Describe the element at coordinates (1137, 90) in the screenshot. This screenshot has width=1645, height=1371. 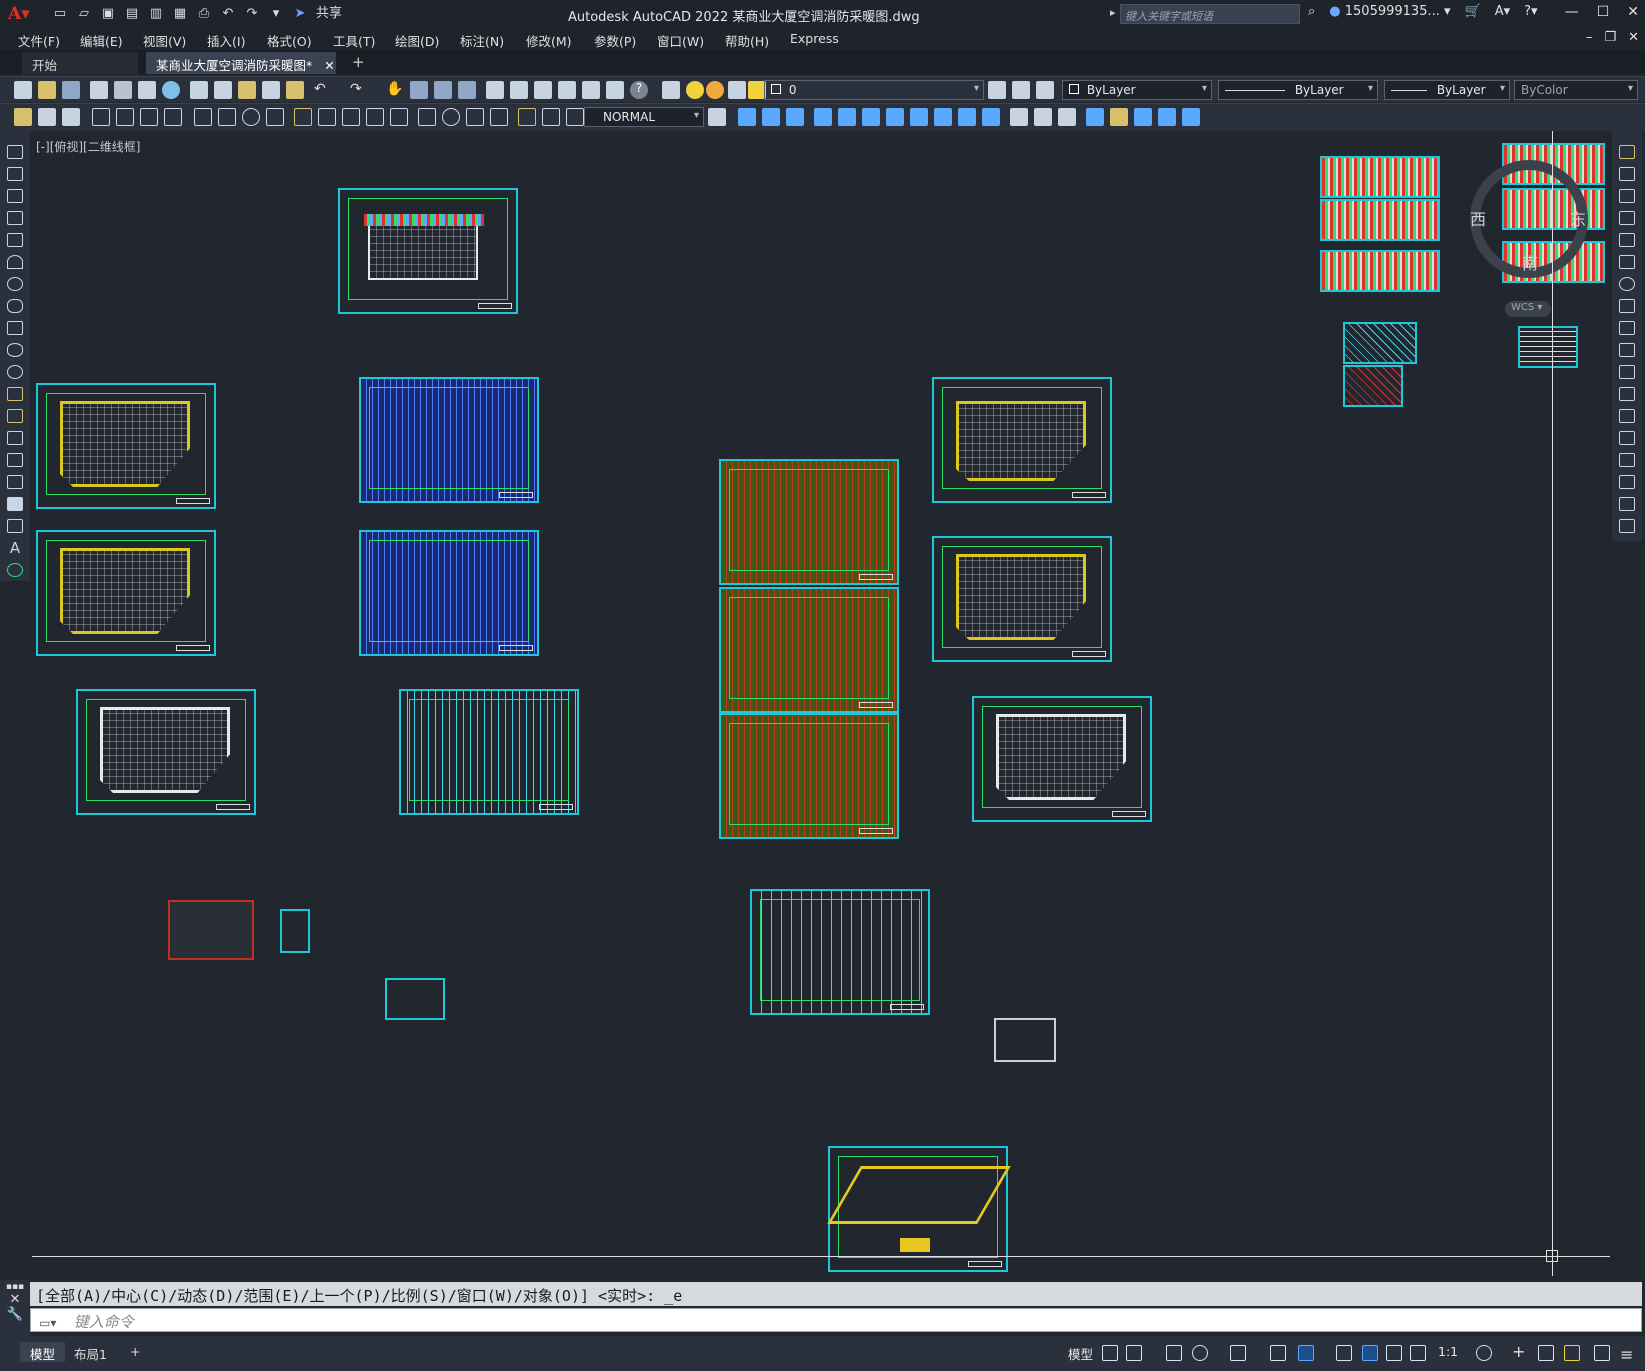
I see `color-combo: ByLayer ▾` at that location.